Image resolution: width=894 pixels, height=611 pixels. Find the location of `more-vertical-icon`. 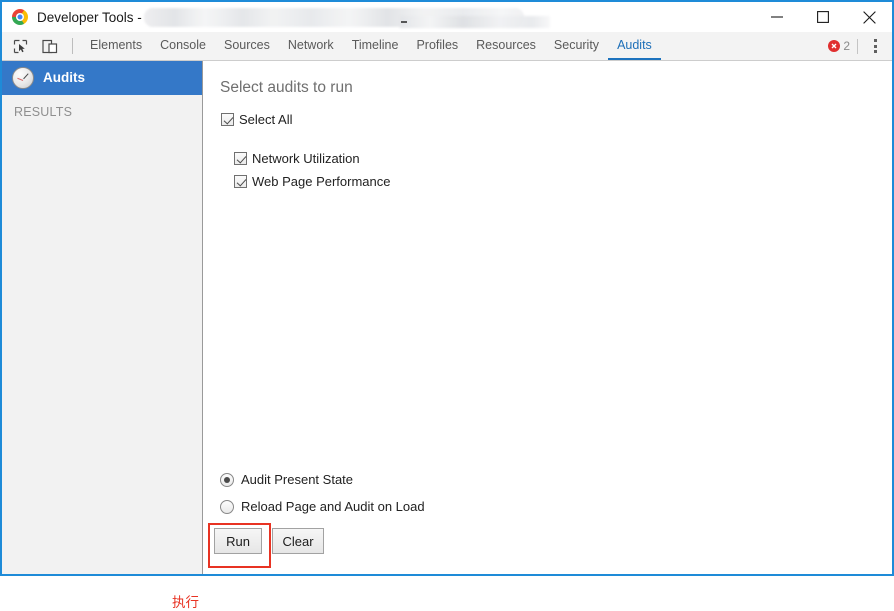

more-vertical-icon is located at coordinates (875, 46).